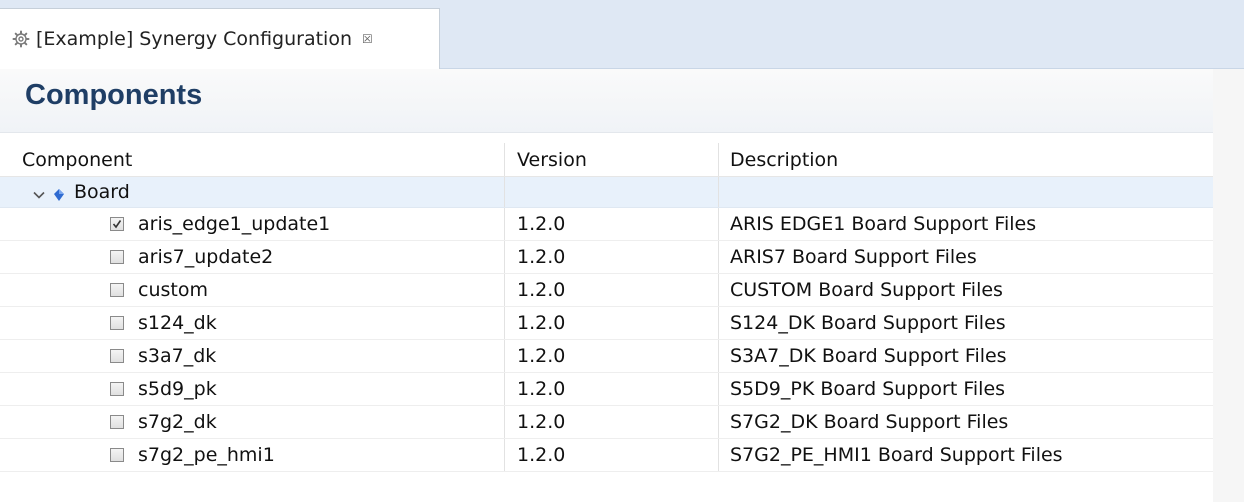 The height and width of the screenshot is (502, 1244). What do you see at coordinates (966, 159) in the screenshot?
I see `column-header-description: Description` at bounding box center [966, 159].